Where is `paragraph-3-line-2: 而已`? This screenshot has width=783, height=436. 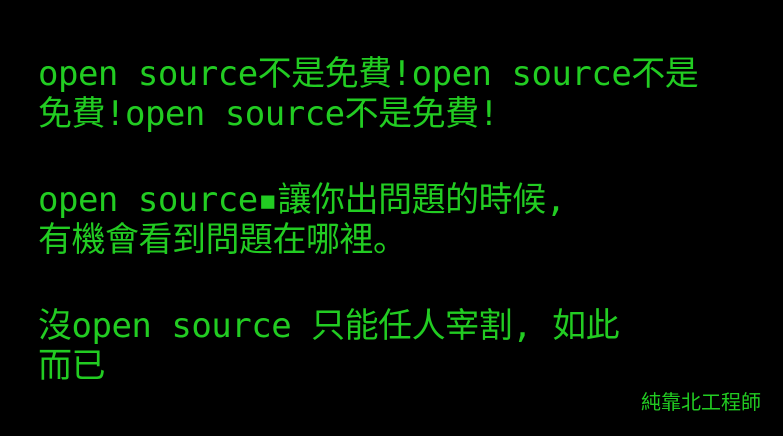
paragraph-3-line-2: 而已 is located at coordinates (72, 366).